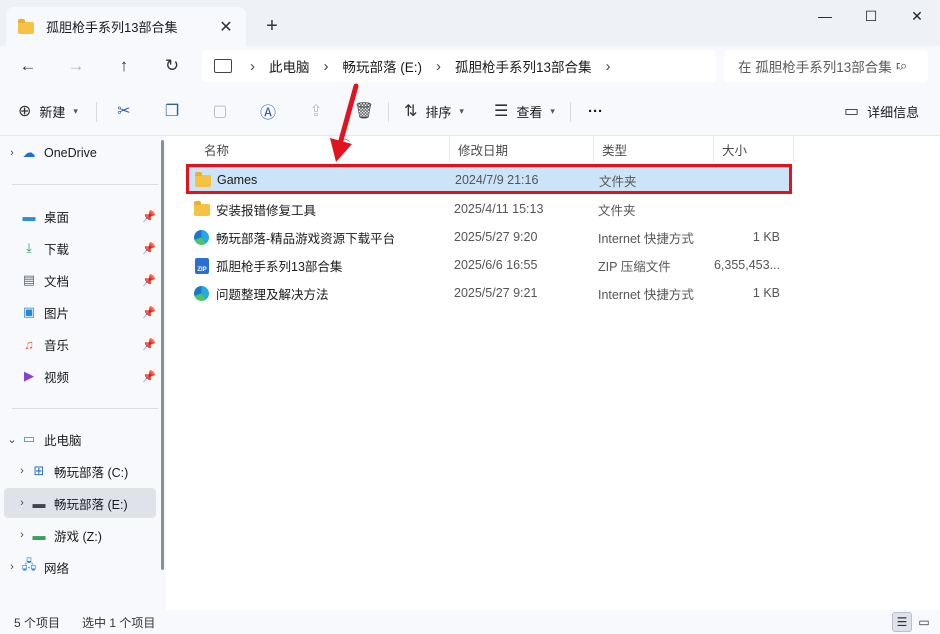 The height and width of the screenshot is (634, 940). Describe the element at coordinates (80, 344) in the screenshot. I see `sidebar-item-music: ♫ 音乐 📌` at that location.